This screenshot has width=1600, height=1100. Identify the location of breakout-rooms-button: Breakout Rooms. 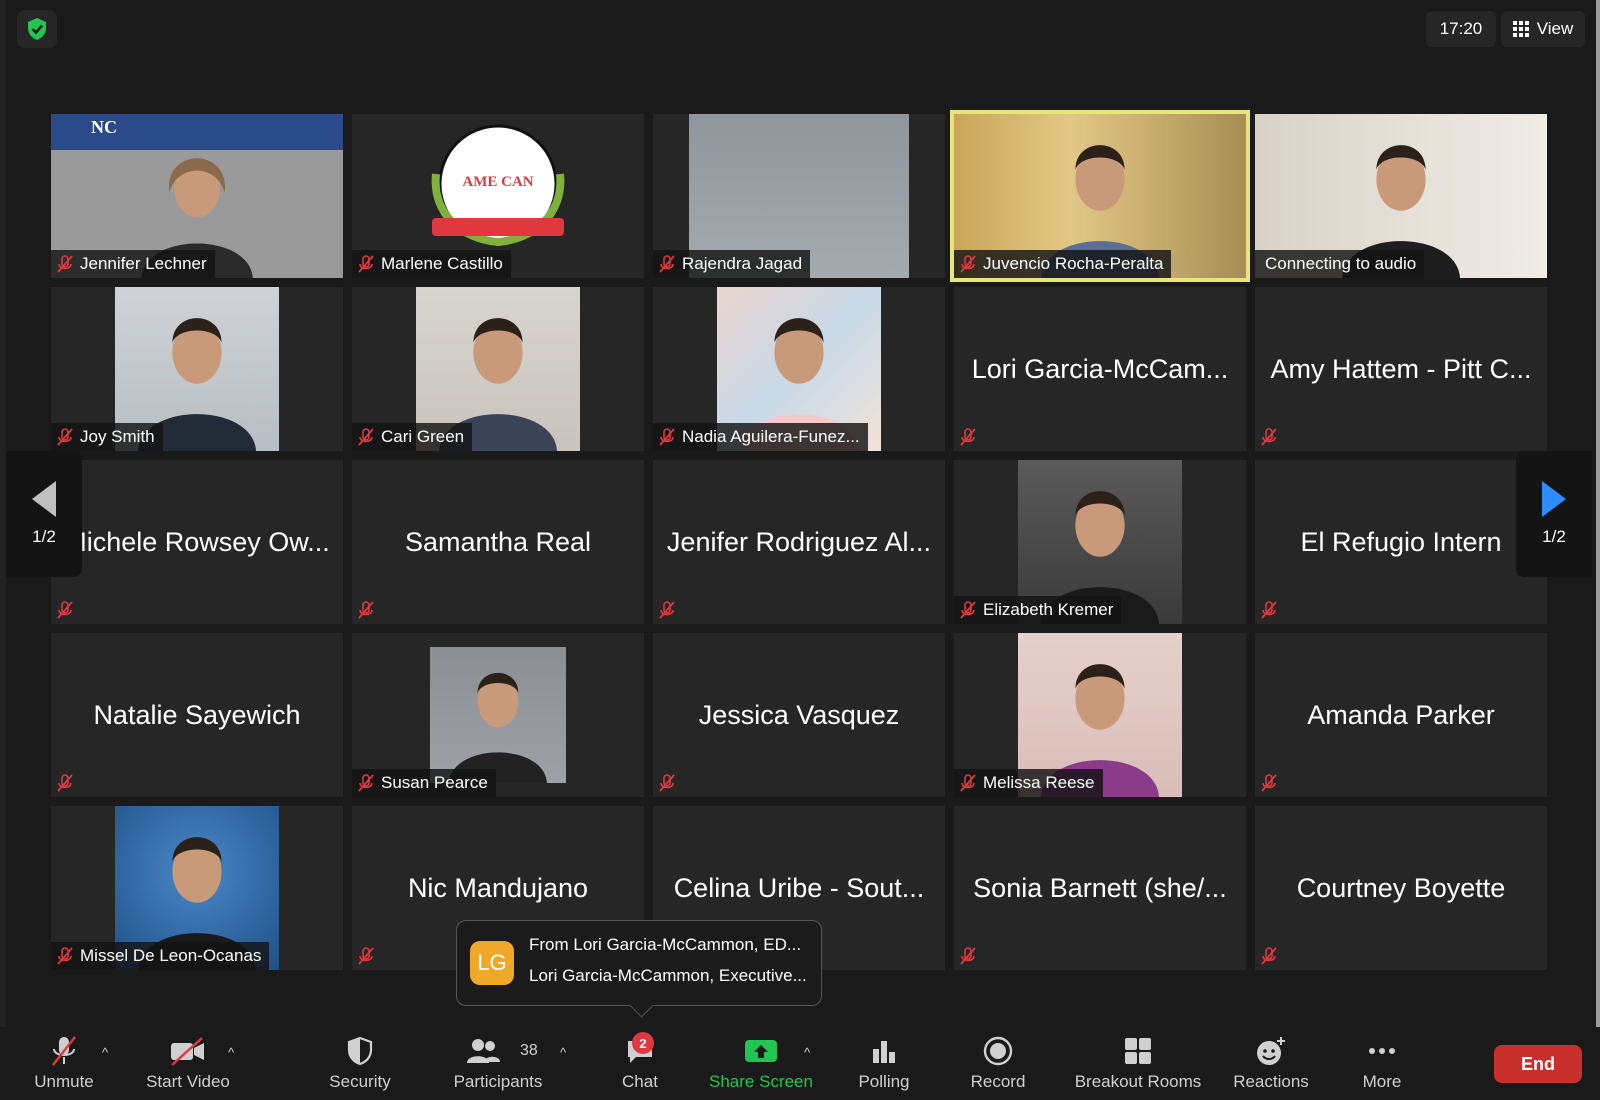
(1138, 1063).